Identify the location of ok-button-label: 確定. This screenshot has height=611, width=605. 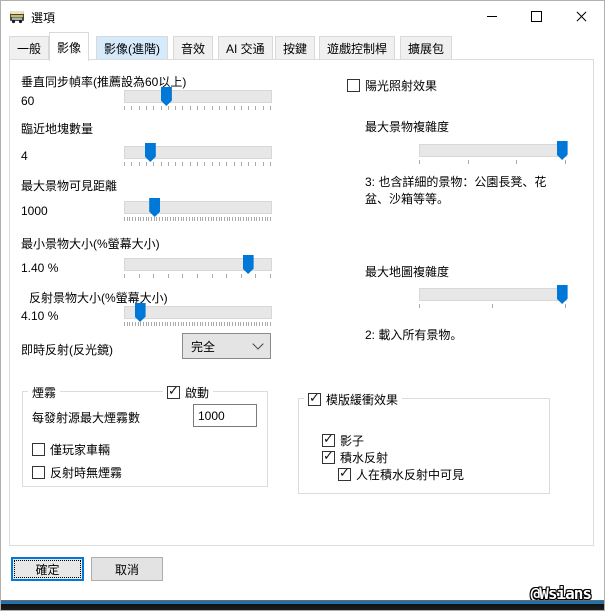
(47, 569).